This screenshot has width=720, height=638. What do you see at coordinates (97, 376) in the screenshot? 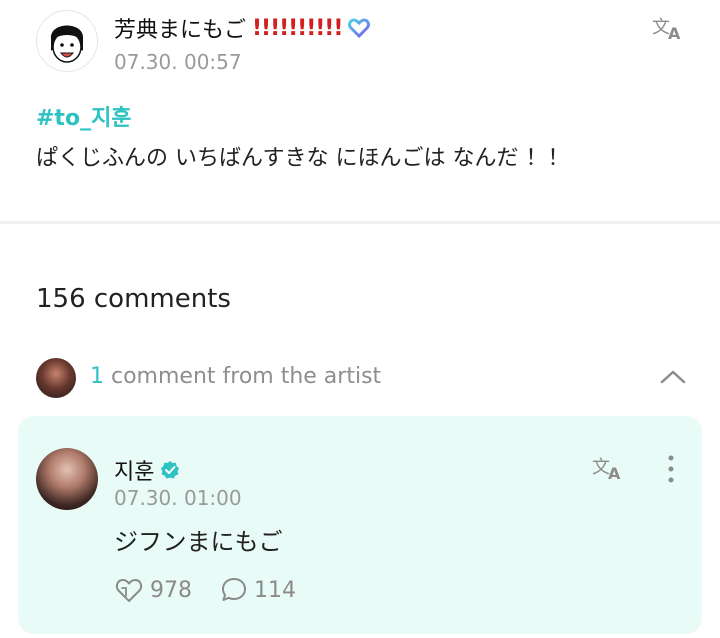
I see `artist-comments-count: 1` at bounding box center [97, 376].